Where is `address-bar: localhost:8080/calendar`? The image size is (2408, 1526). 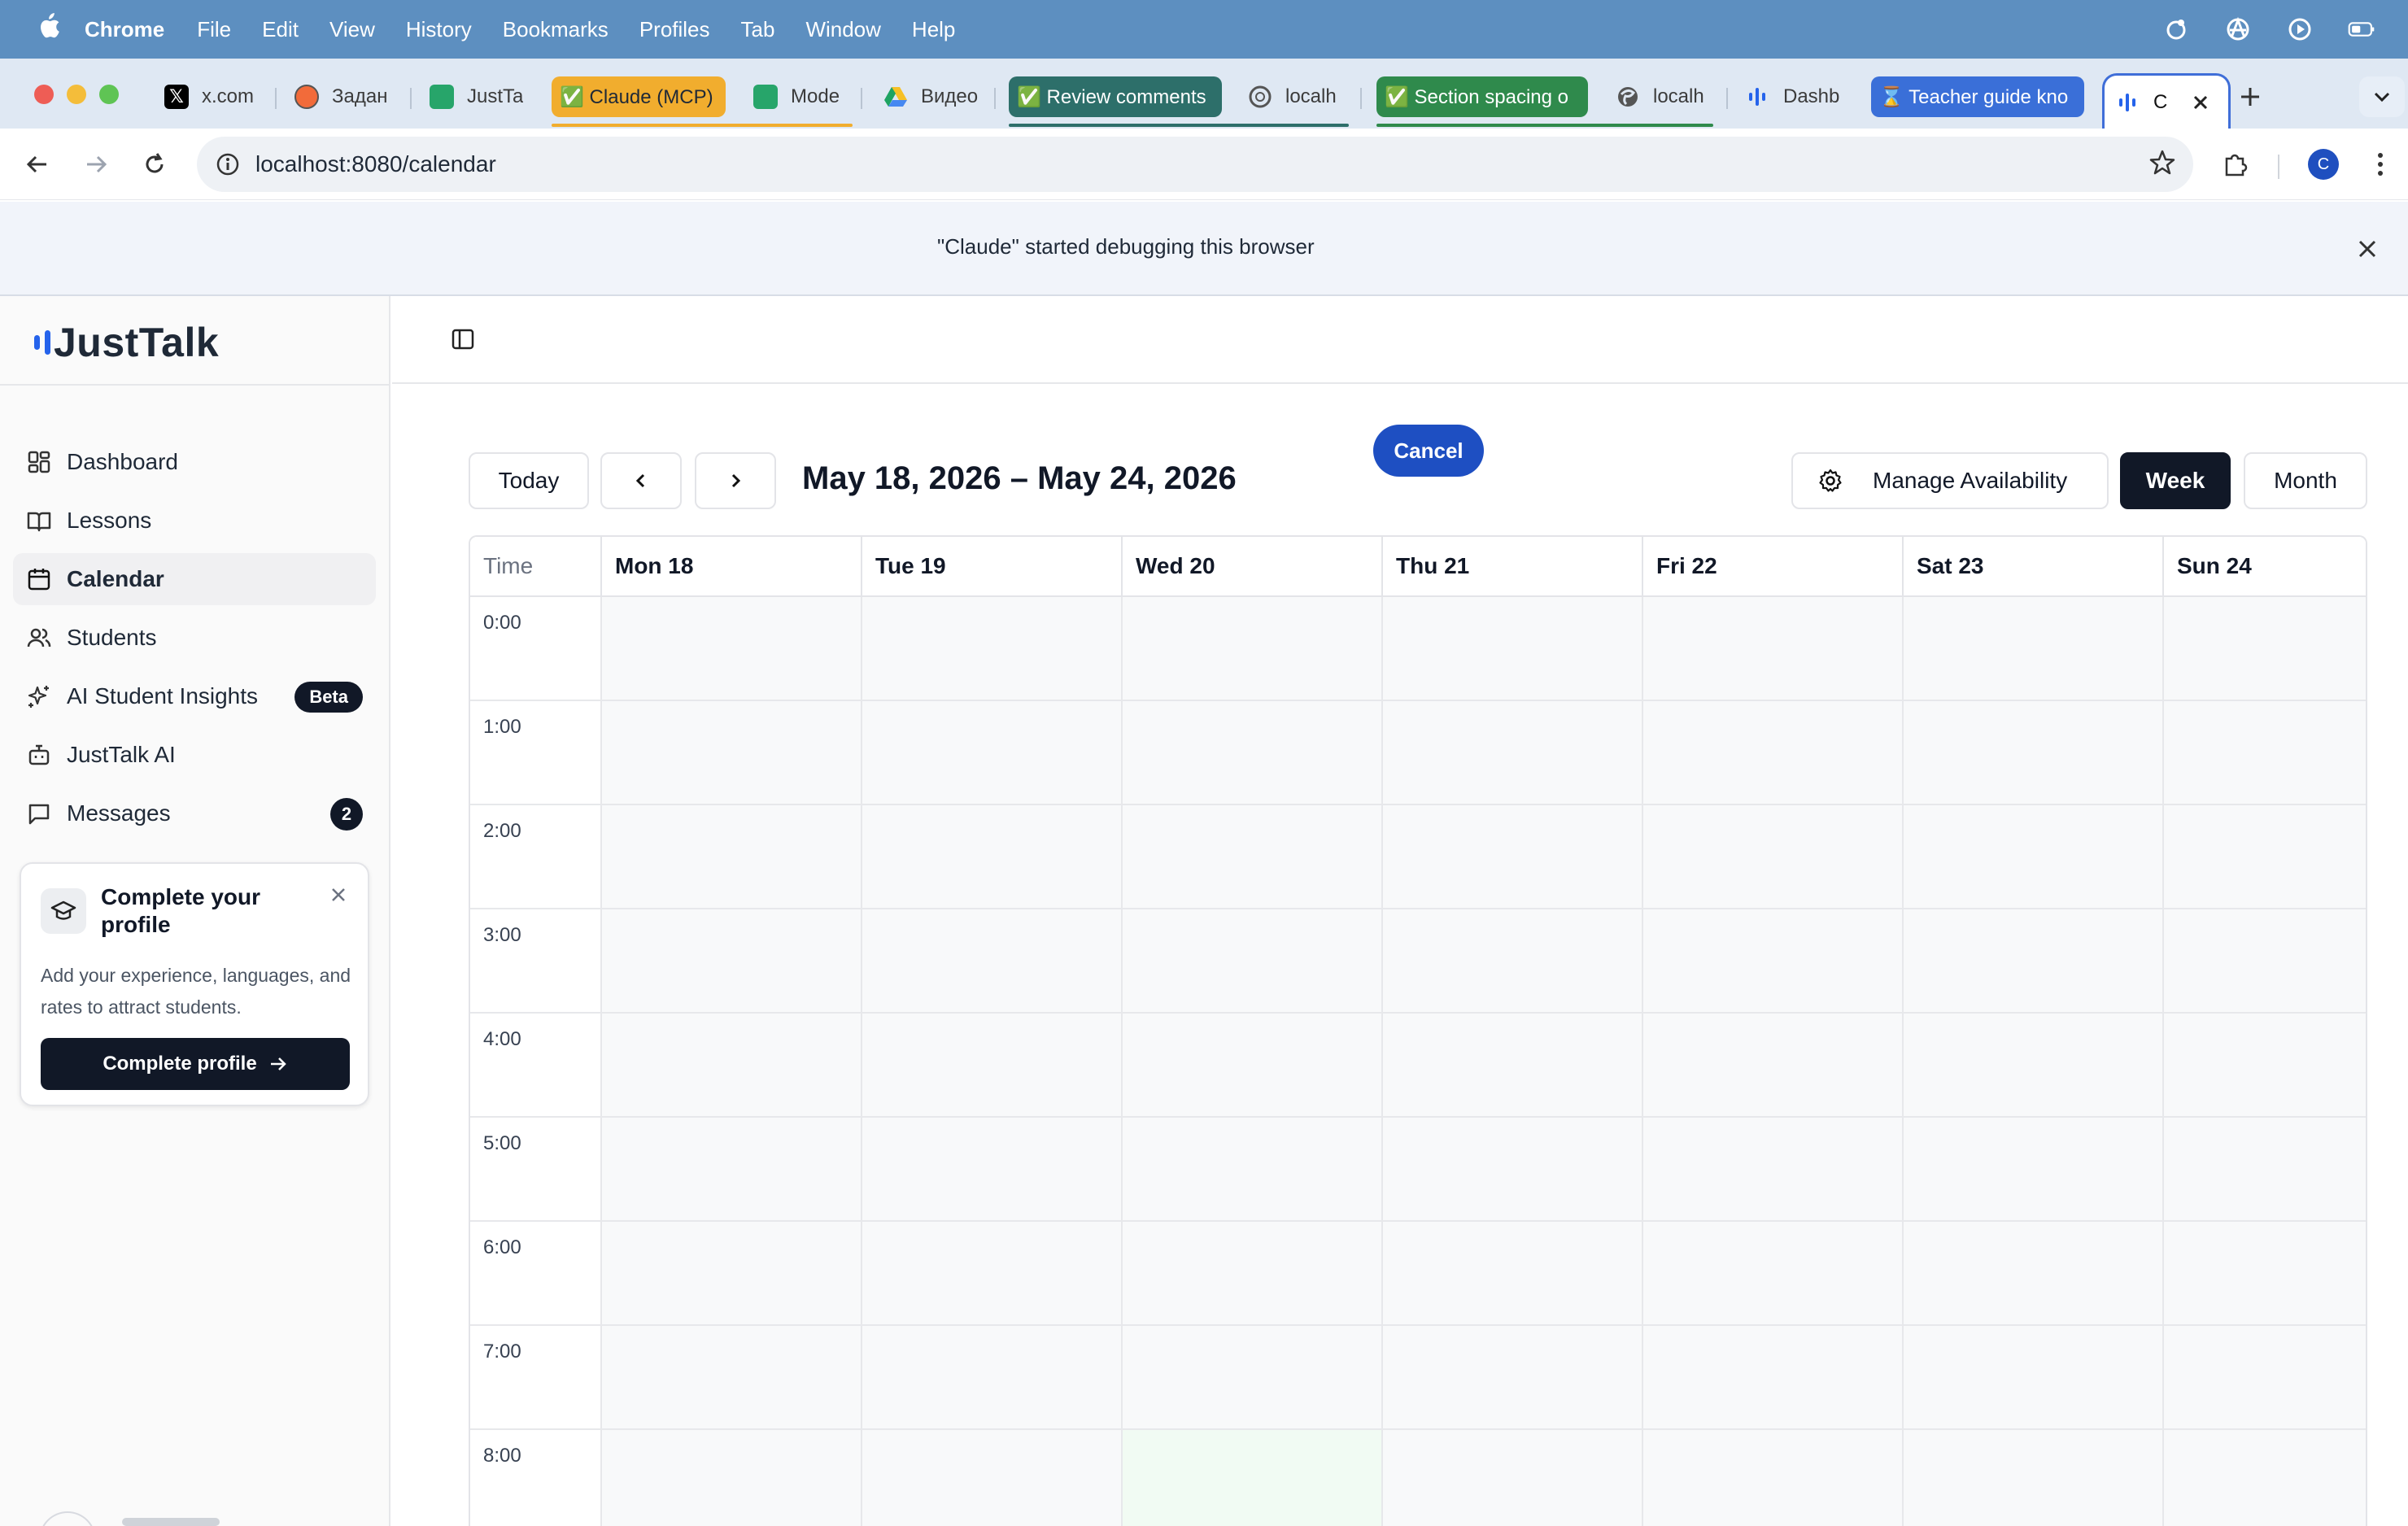
address-bar: localhost:8080/calendar is located at coordinates (1195, 164).